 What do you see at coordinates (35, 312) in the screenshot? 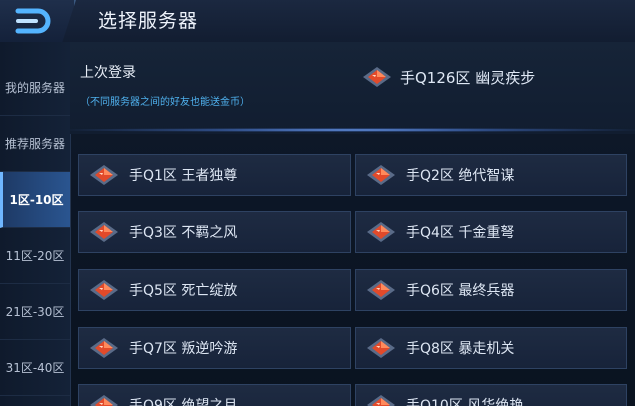
I see `sidebar-item-zone-21-30: 21区-30区` at bounding box center [35, 312].